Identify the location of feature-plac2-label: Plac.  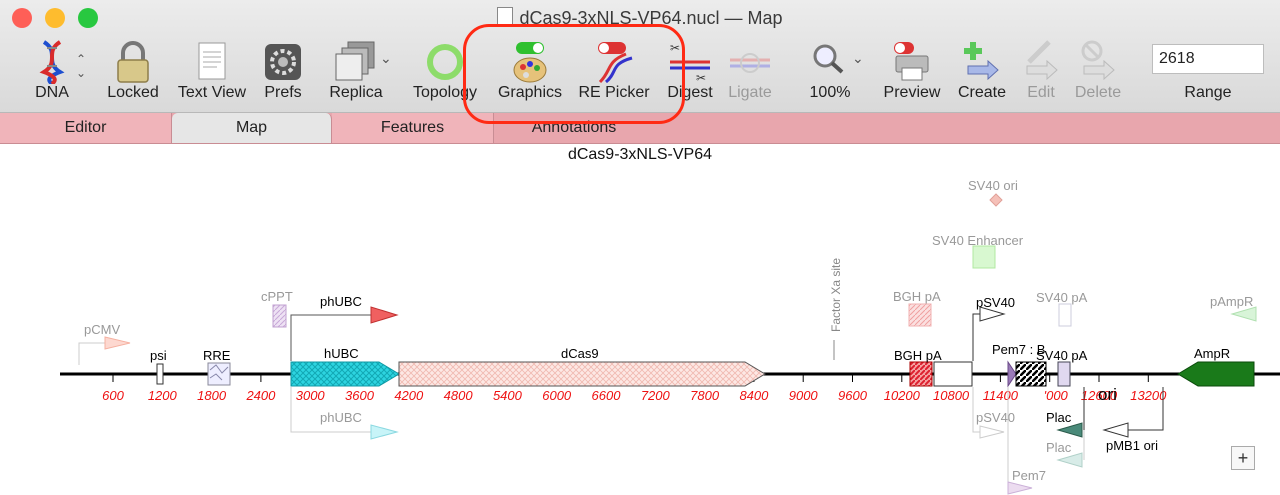
(1059, 447).